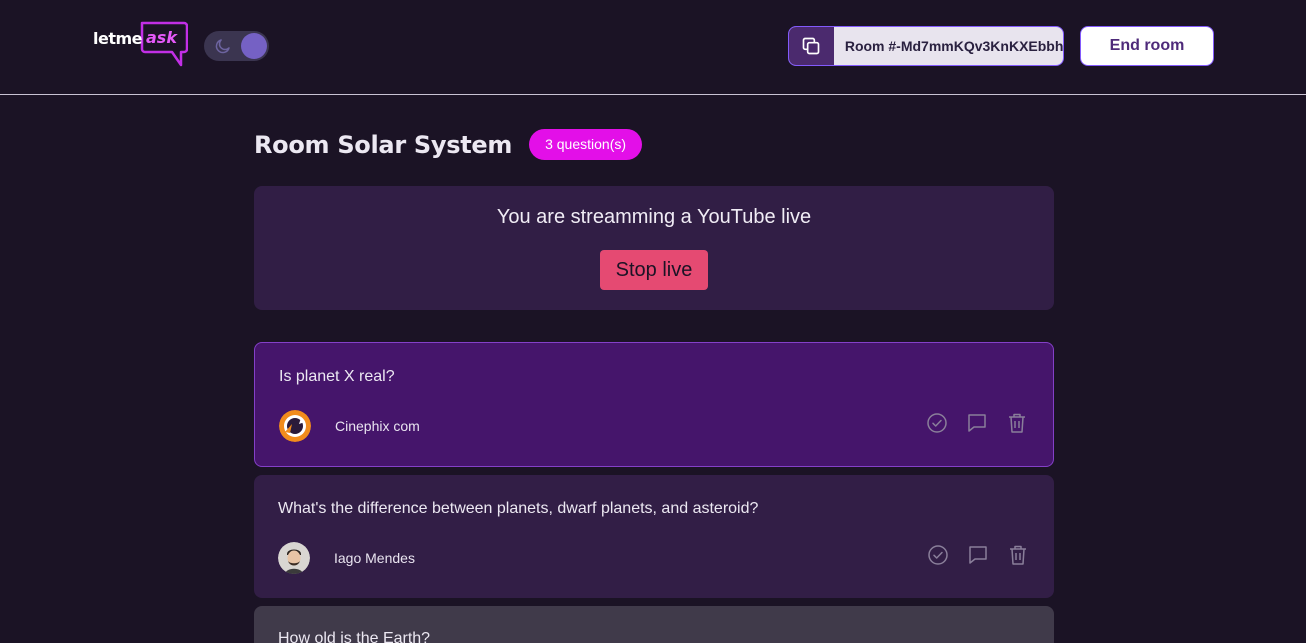 The height and width of the screenshot is (643, 1306). Describe the element at coordinates (377, 426) in the screenshot. I see `author-name: Cinephix com` at that location.